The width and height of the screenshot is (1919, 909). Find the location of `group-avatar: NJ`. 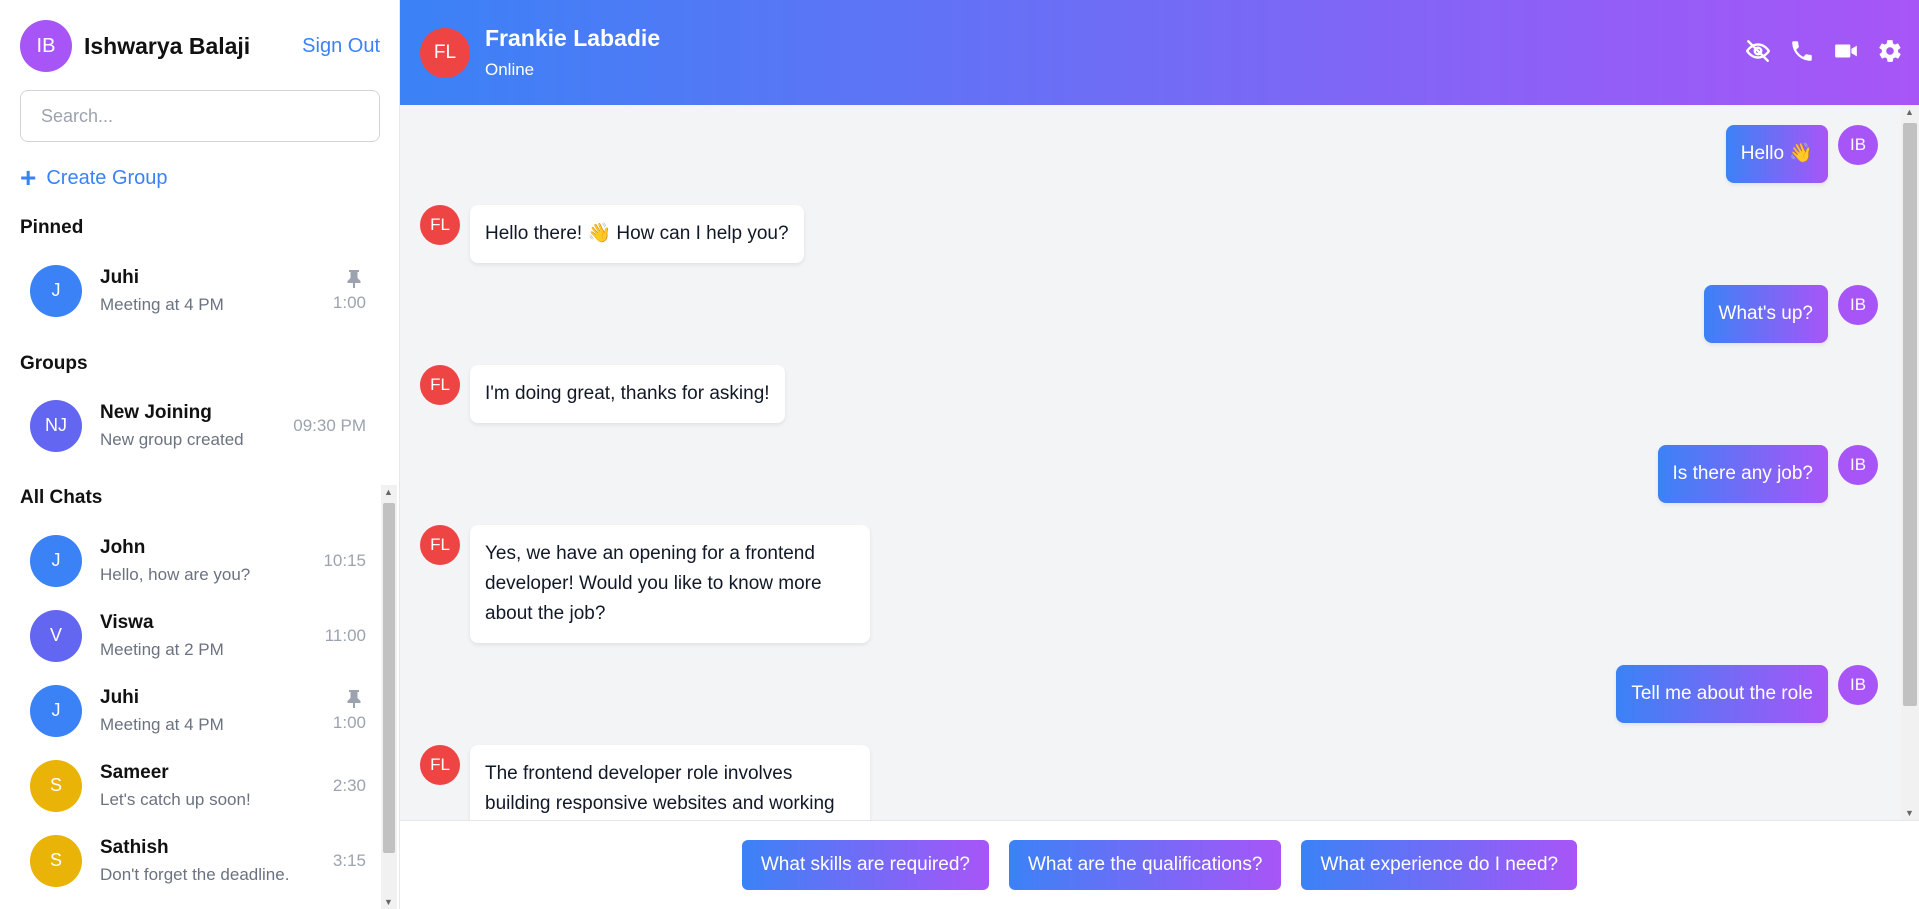

group-avatar: NJ is located at coordinates (56, 425).